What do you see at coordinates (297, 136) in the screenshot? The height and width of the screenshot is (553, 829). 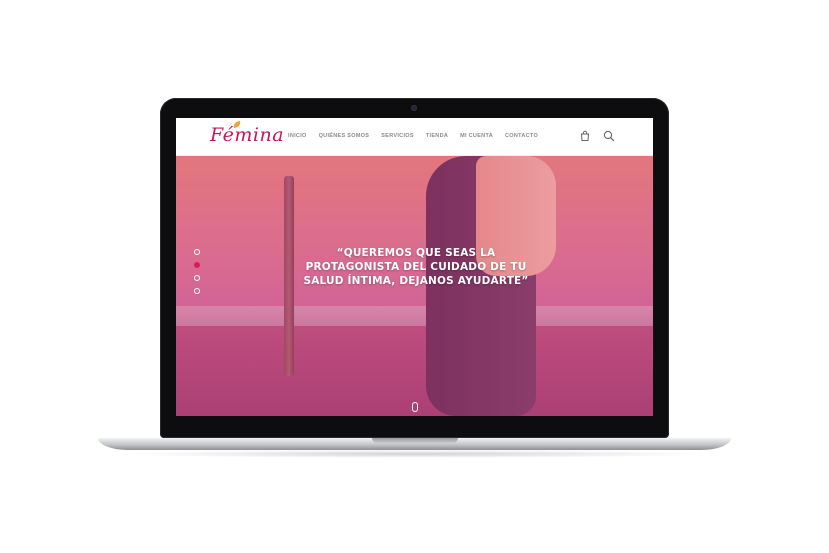 I see `nav-item-inicio: INICIO` at bounding box center [297, 136].